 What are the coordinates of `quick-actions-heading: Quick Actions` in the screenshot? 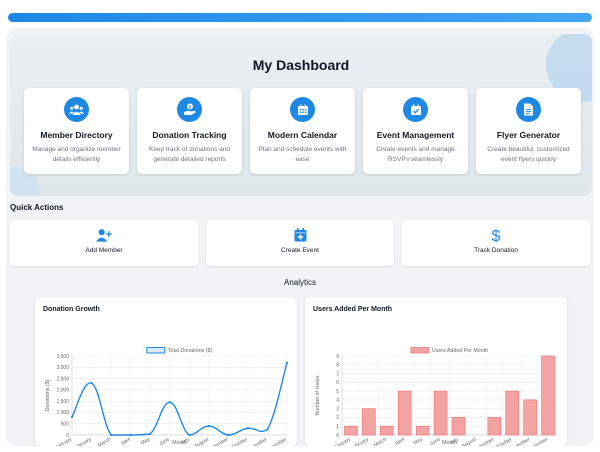 It's located at (37, 207).